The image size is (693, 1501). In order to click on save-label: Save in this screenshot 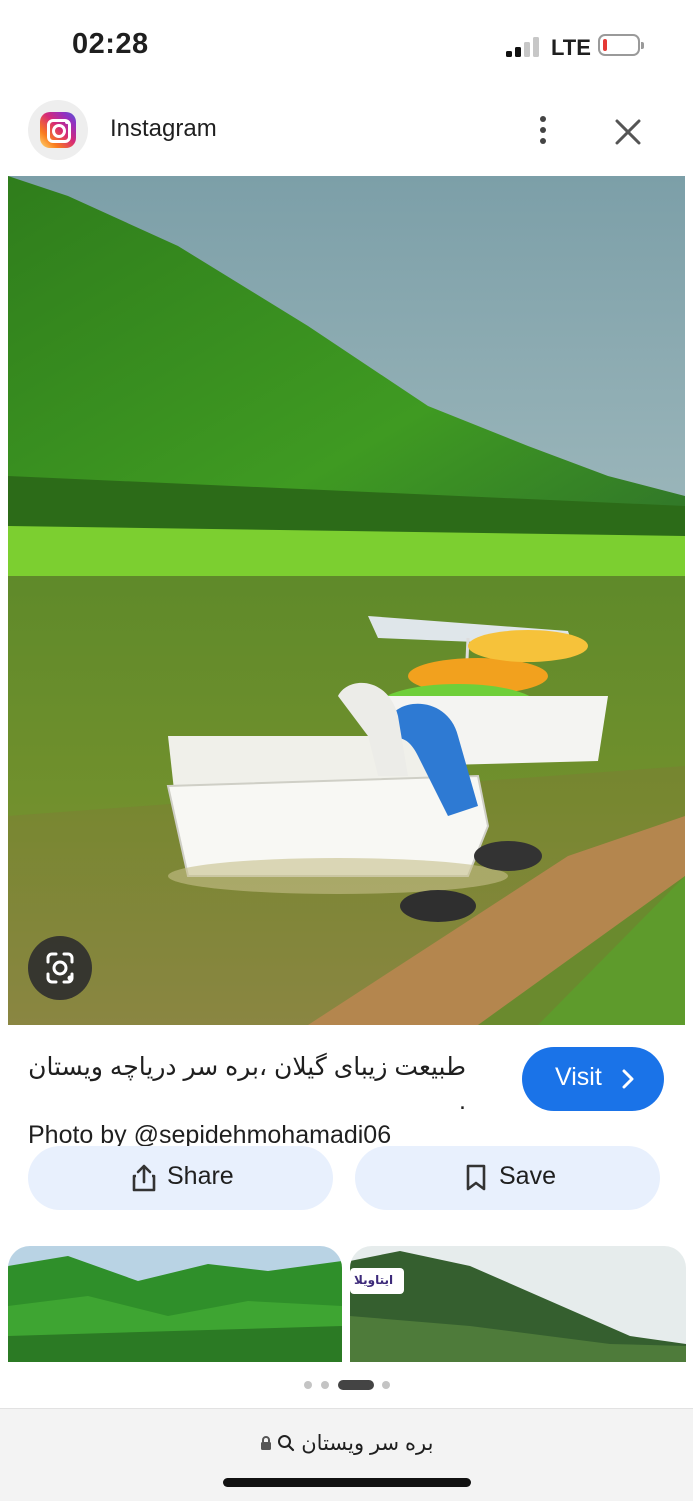, I will do `click(527, 1176)`.